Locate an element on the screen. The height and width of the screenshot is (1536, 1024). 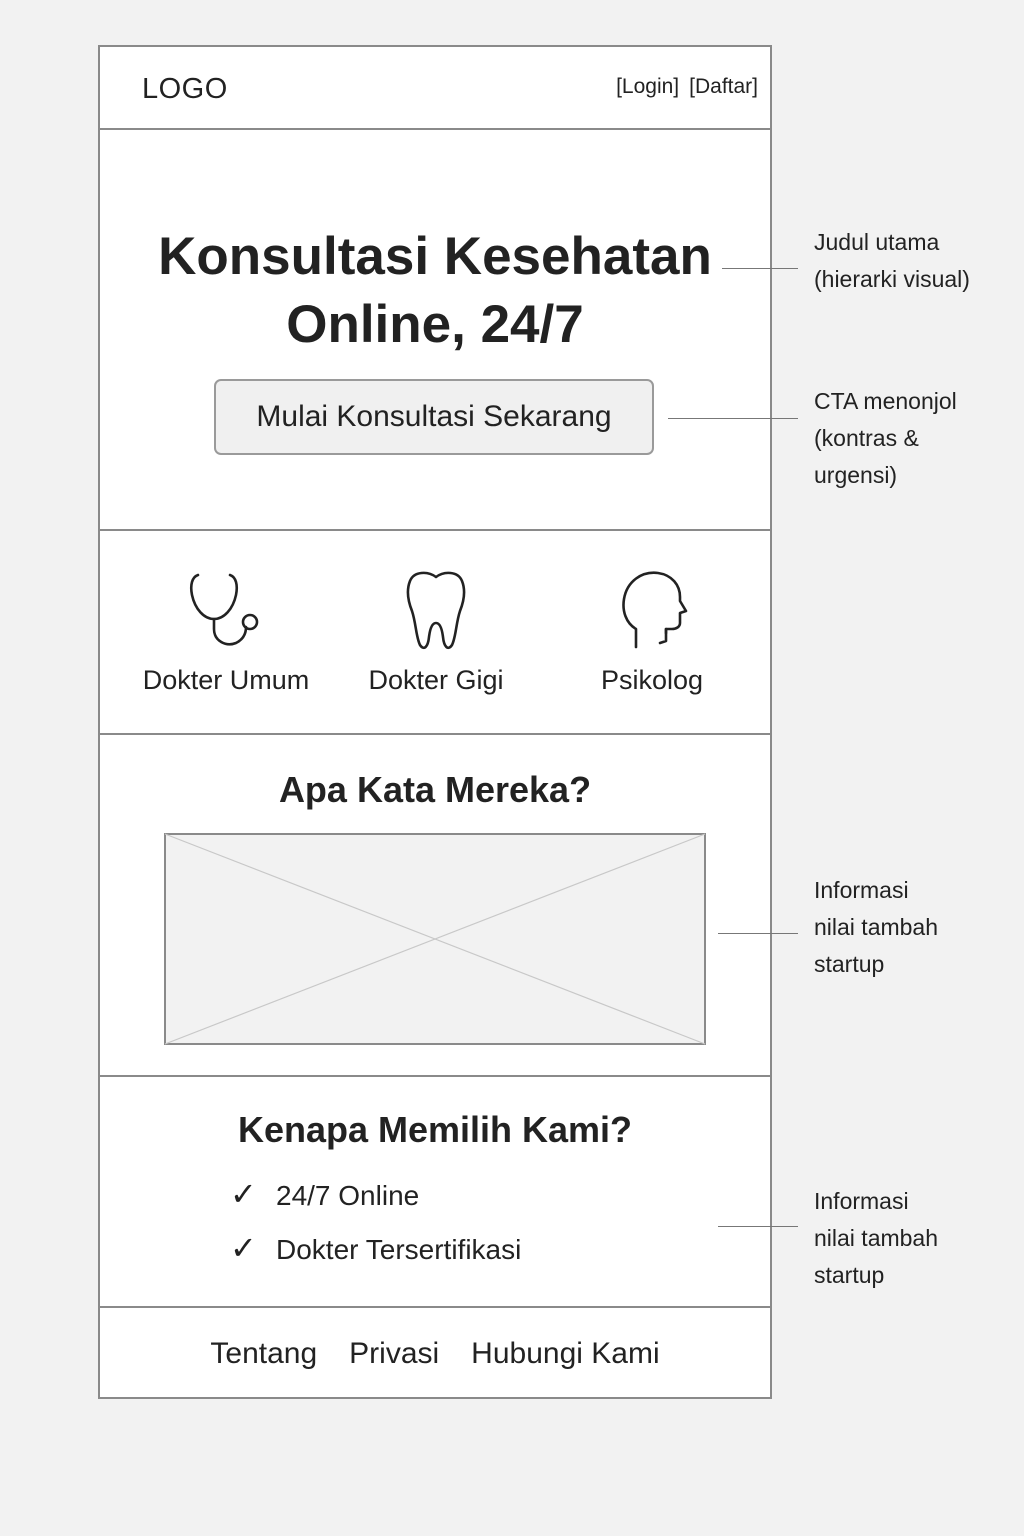
annotation-line: Judul utama is located at coordinates (877, 242).